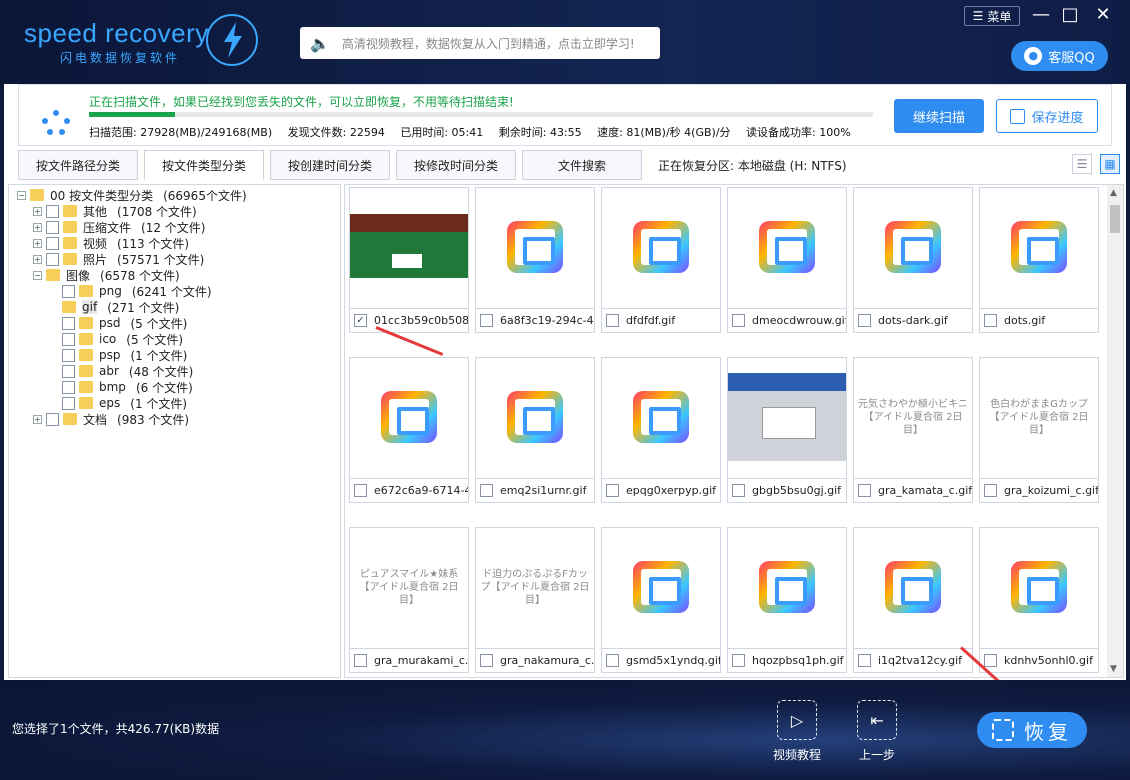  What do you see at coordinates (342, 230) in the screenshot?
I see `tree-node: − 00 按文件类型分类 (66965个文件)` at bounding box center [342, 230].